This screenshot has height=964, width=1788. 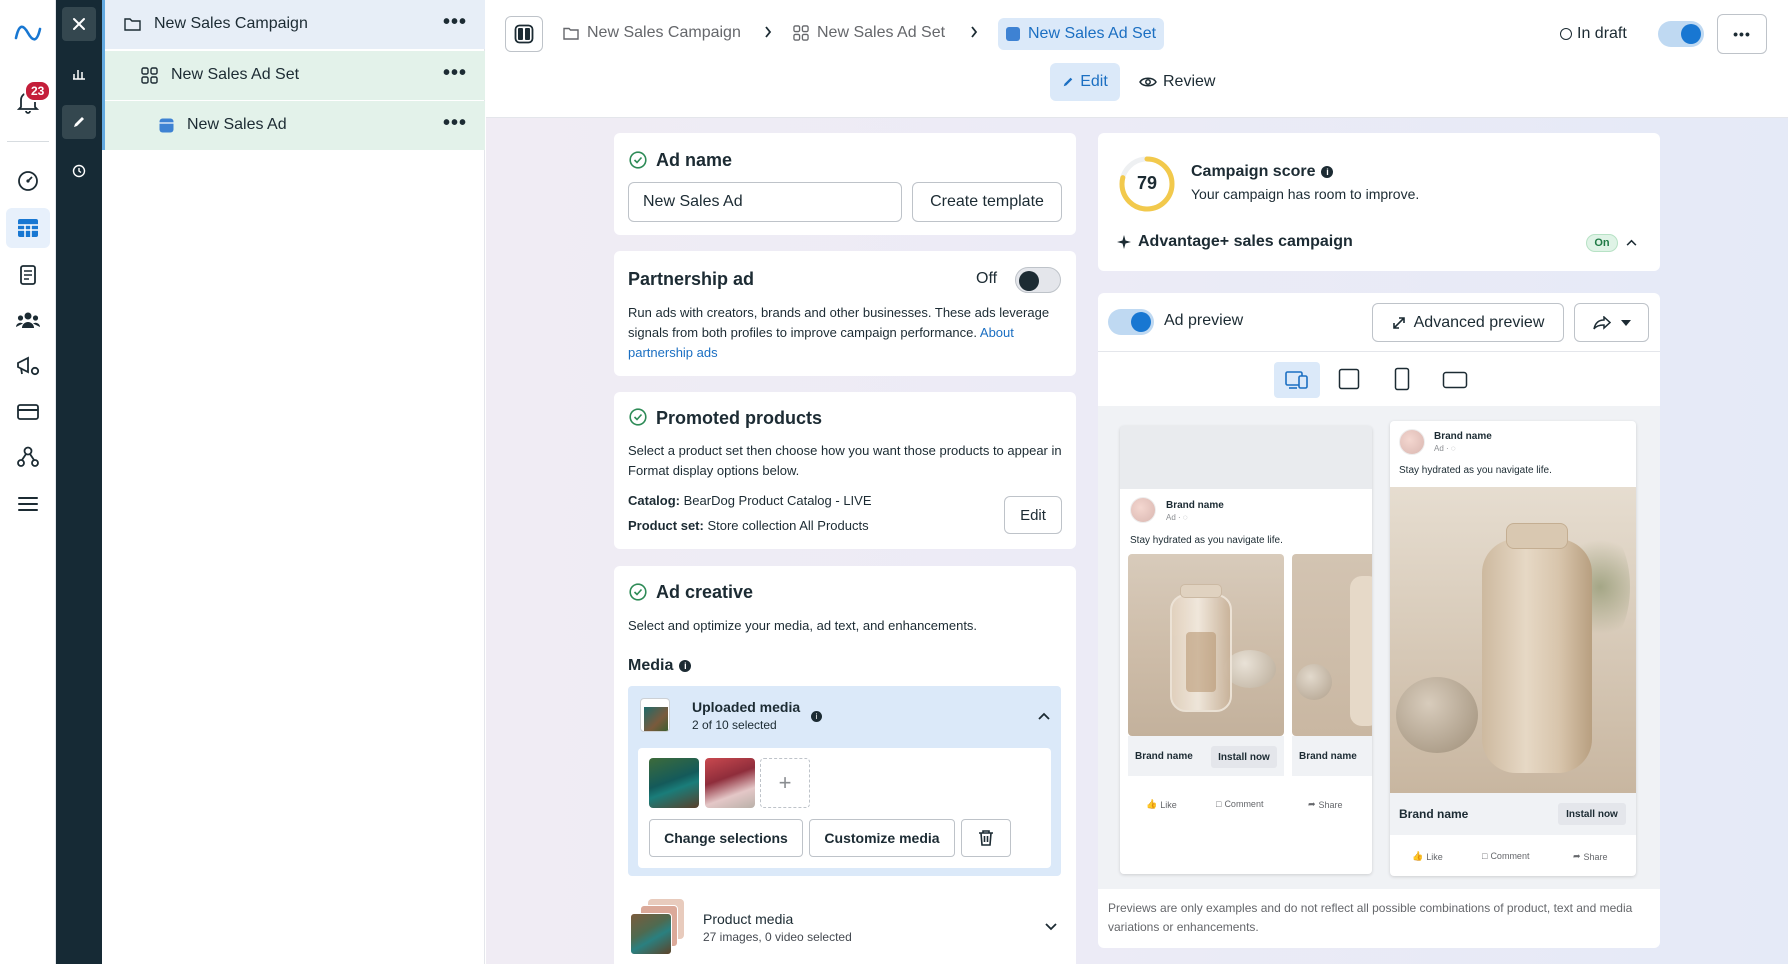 I want to click on ad-more-button: •••, so click(x=455, y=123).